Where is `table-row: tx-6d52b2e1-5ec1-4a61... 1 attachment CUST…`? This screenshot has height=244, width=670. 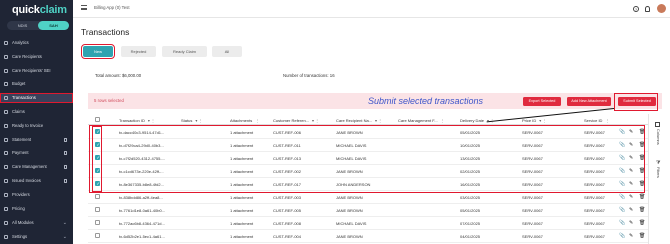
table-row: tx-6d52b2e1-5ec1-4a61... 1 attachment CUST… is located at coordinates (368, 236).